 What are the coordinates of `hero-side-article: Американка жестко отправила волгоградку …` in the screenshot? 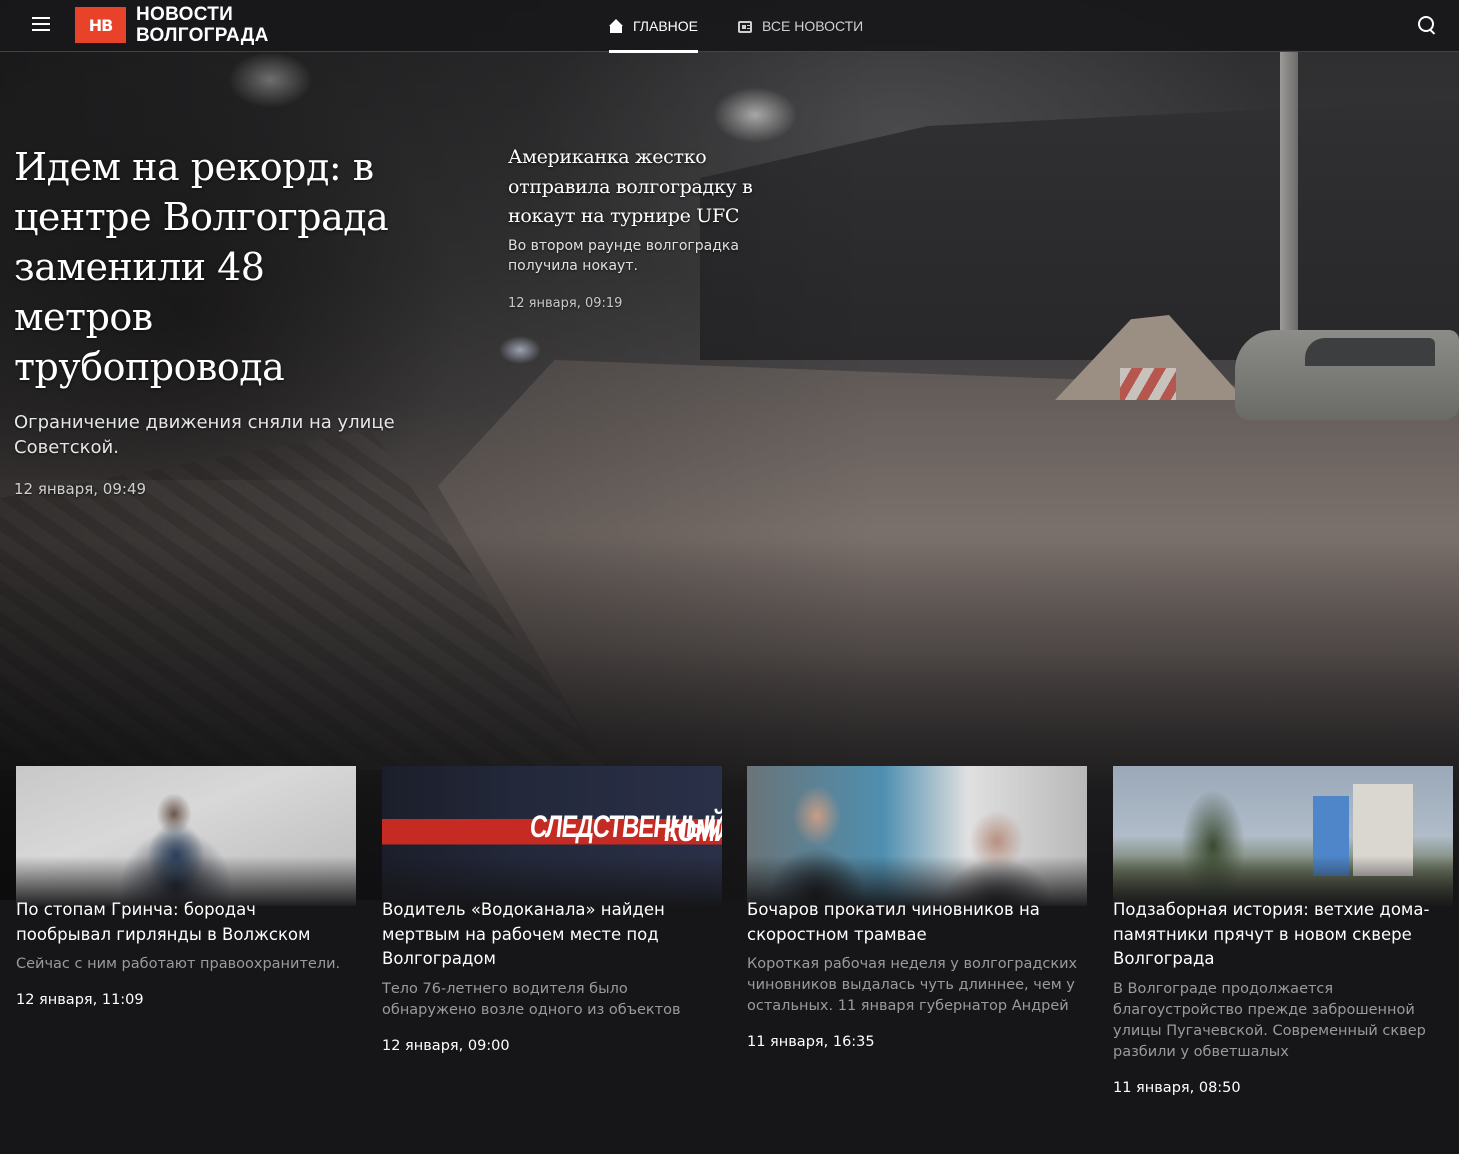 It's located at (643, 227).